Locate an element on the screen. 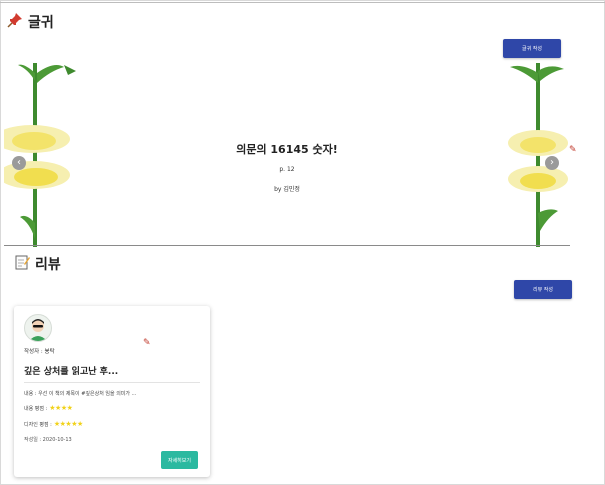 Image resolution: width=605 pixels, height=485 pixels. chevron-right-icon: › is located at coordinates (552, 162).